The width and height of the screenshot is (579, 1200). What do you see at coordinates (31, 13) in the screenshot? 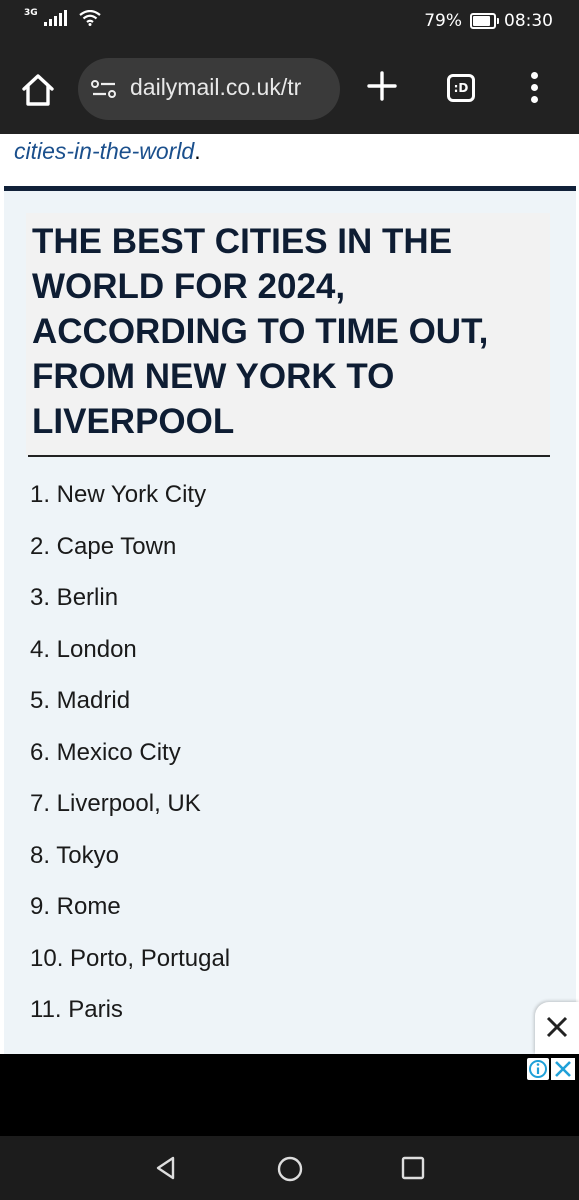
I see `network-type: 3G` at bounding box center [31, 13].